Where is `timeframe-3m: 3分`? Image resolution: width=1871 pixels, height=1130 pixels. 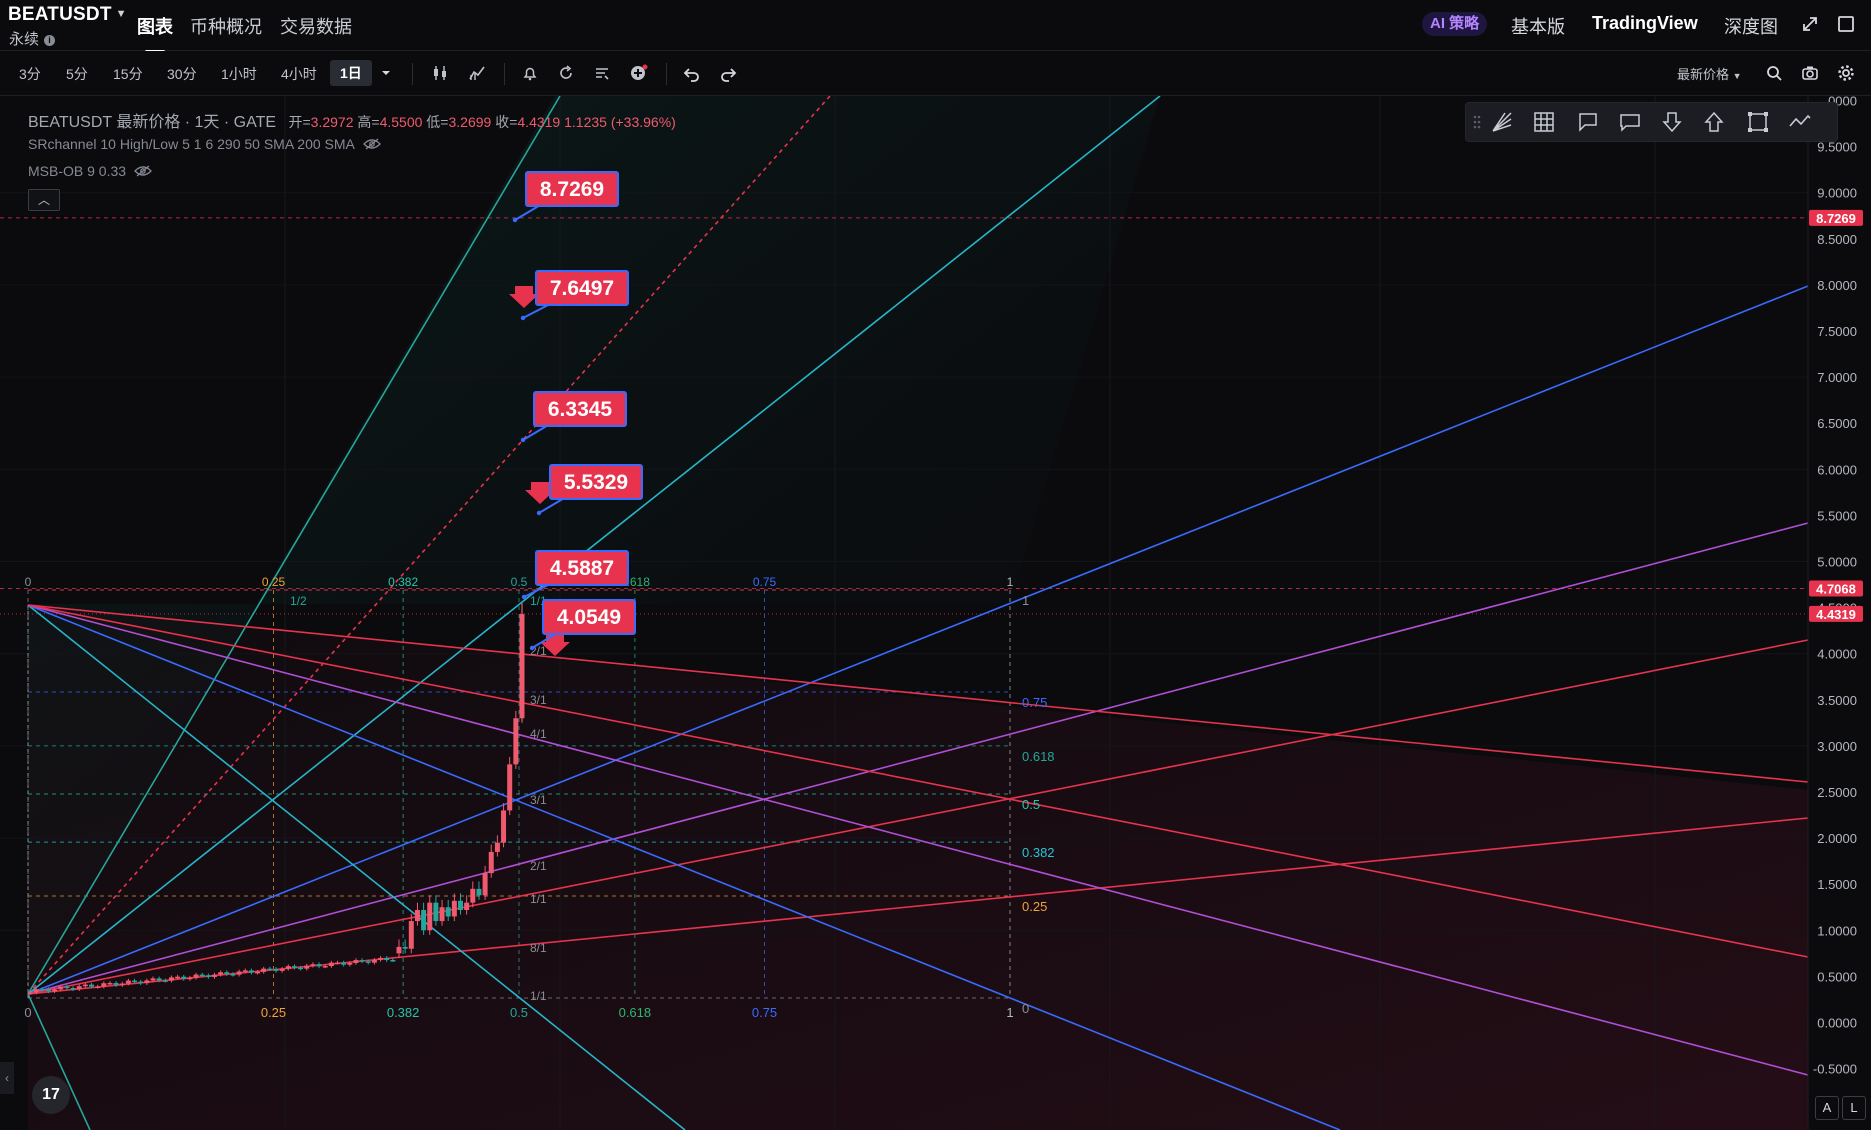 timeframe-3m: 3分 is located at coordinates (30, 74).